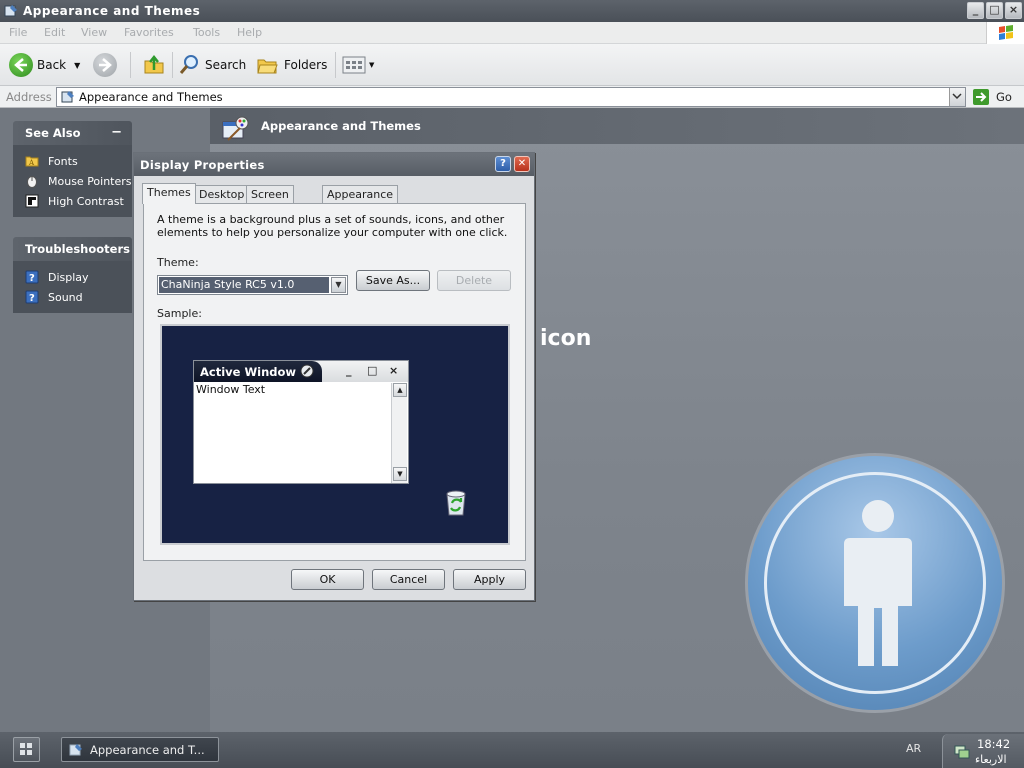  I want to click on folders-label: Folders, so click(306, 65).